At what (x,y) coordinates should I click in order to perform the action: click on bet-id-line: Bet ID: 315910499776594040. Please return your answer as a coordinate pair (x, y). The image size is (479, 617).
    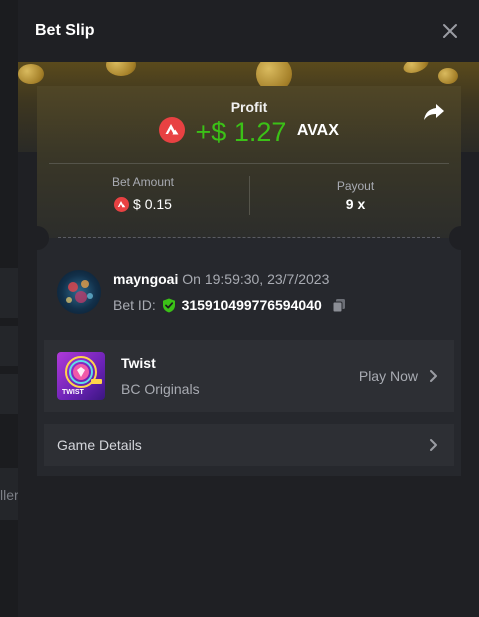
    Looking at the image, I should click on (229, 305).